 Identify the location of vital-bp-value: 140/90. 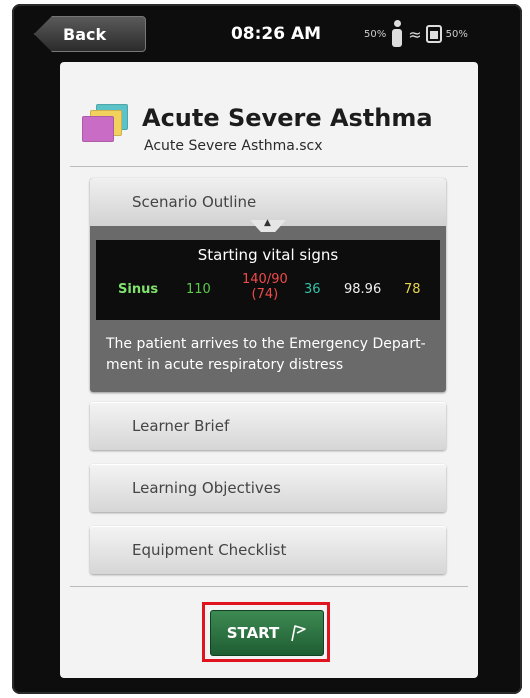
(265, 279).